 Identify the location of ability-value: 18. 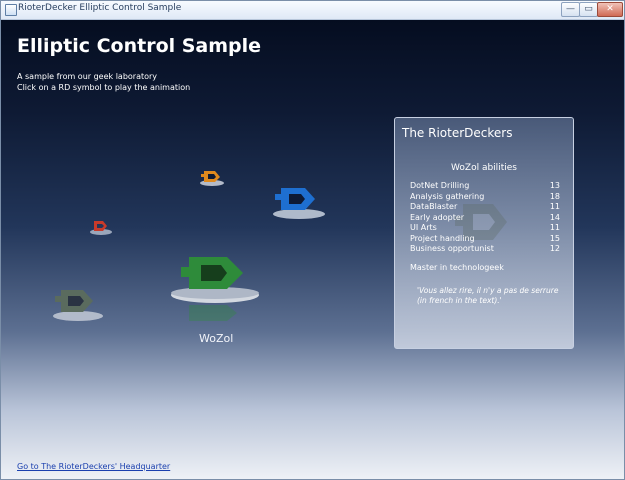
(554, 196).